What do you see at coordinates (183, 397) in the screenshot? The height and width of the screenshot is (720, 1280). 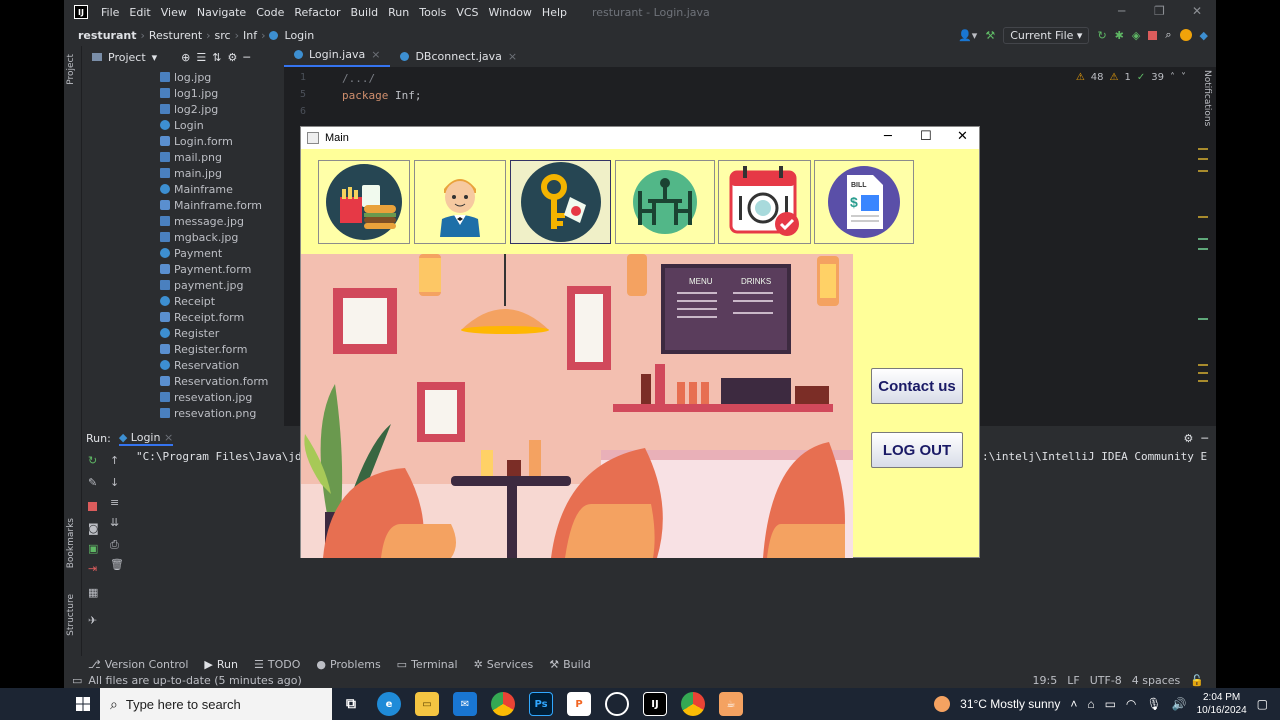 I see `tree-item: resevation.jpg` at bounding box center [183, 397].